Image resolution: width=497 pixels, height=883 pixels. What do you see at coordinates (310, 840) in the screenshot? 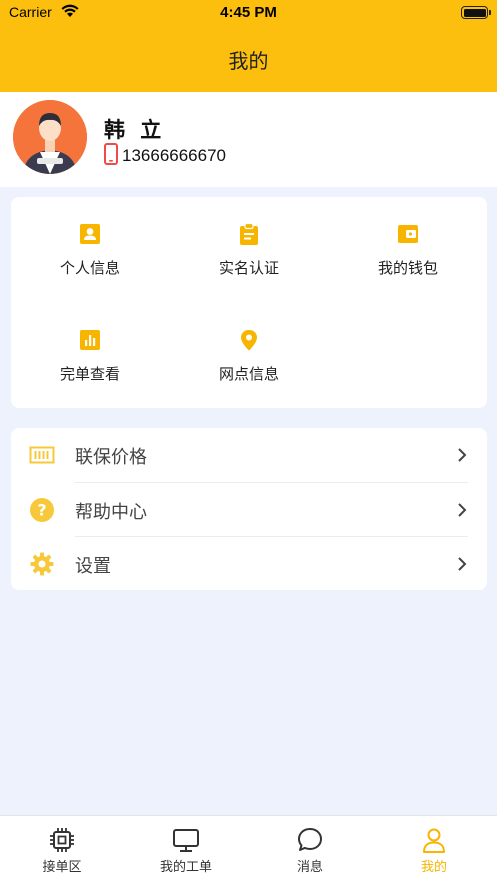
I see `chat-bubble-icon` at bounding box center [310, 840].